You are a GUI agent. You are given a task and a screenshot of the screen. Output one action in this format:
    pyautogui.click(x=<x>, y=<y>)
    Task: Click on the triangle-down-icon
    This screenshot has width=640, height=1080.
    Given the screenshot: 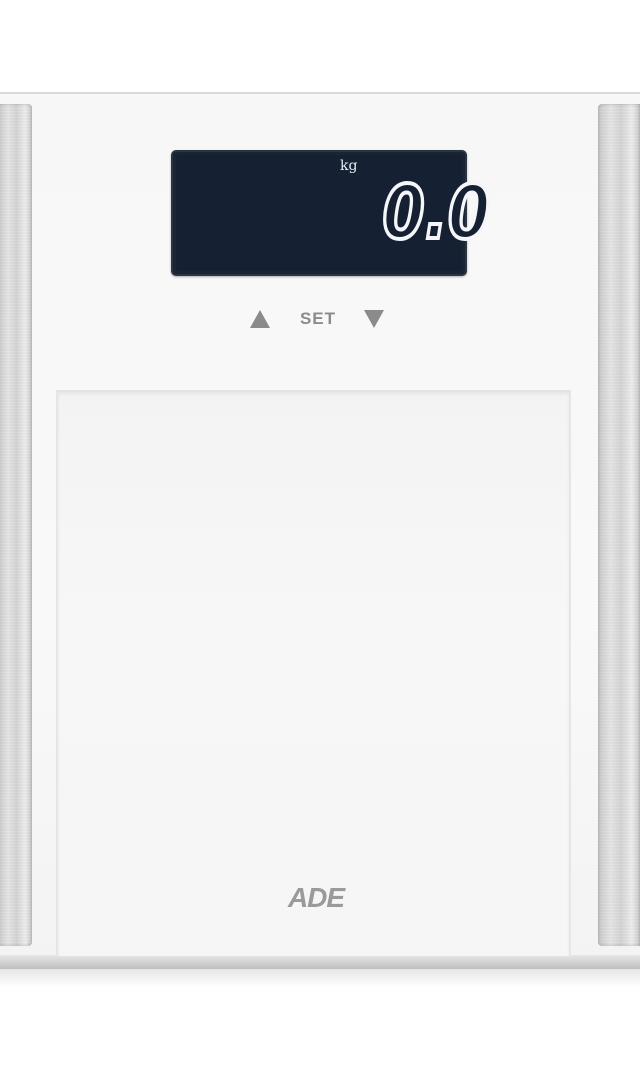 What is the action you would take?
    pyautogui.click(x=374, y=319)
    